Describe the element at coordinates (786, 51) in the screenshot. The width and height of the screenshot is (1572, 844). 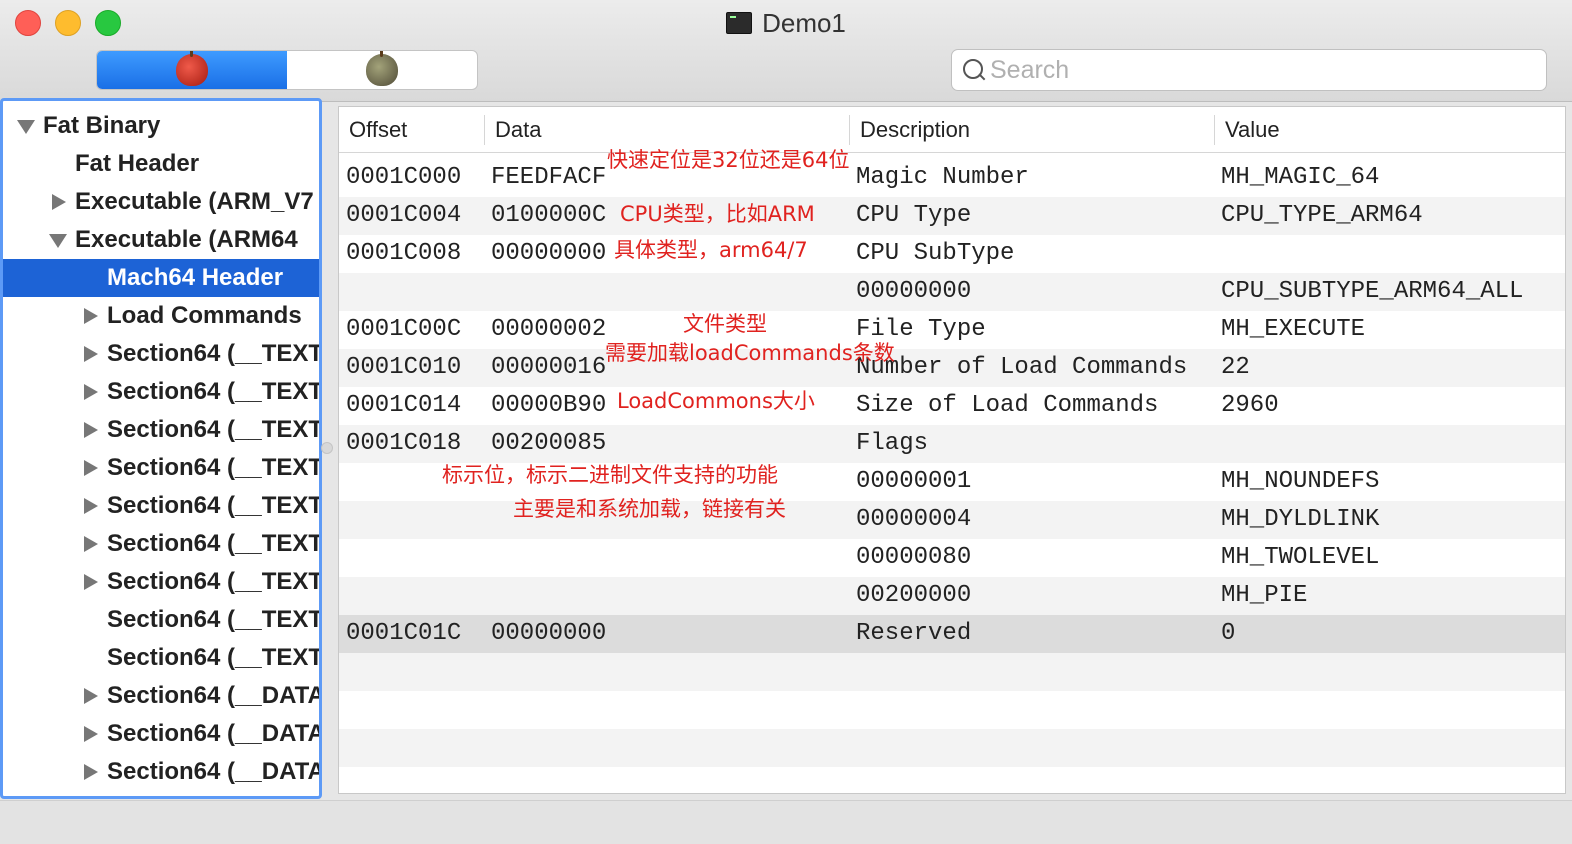
I see `title-bar: Demo1` at that location.